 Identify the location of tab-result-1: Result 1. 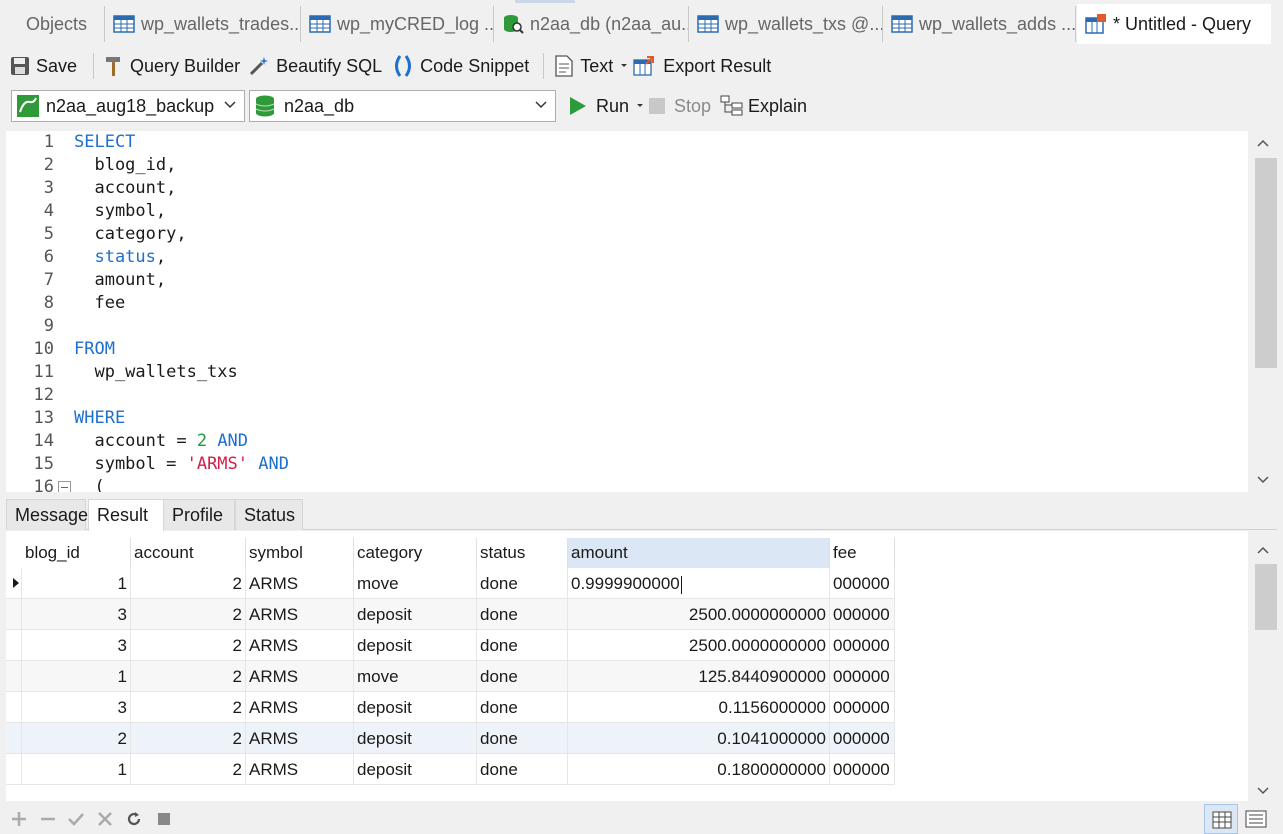
(126, 527).